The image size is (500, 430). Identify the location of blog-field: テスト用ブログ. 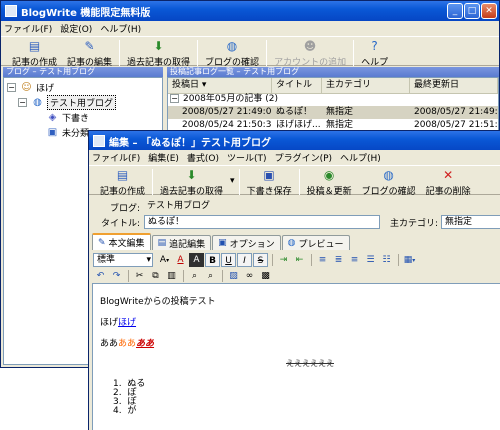
(319, 207).